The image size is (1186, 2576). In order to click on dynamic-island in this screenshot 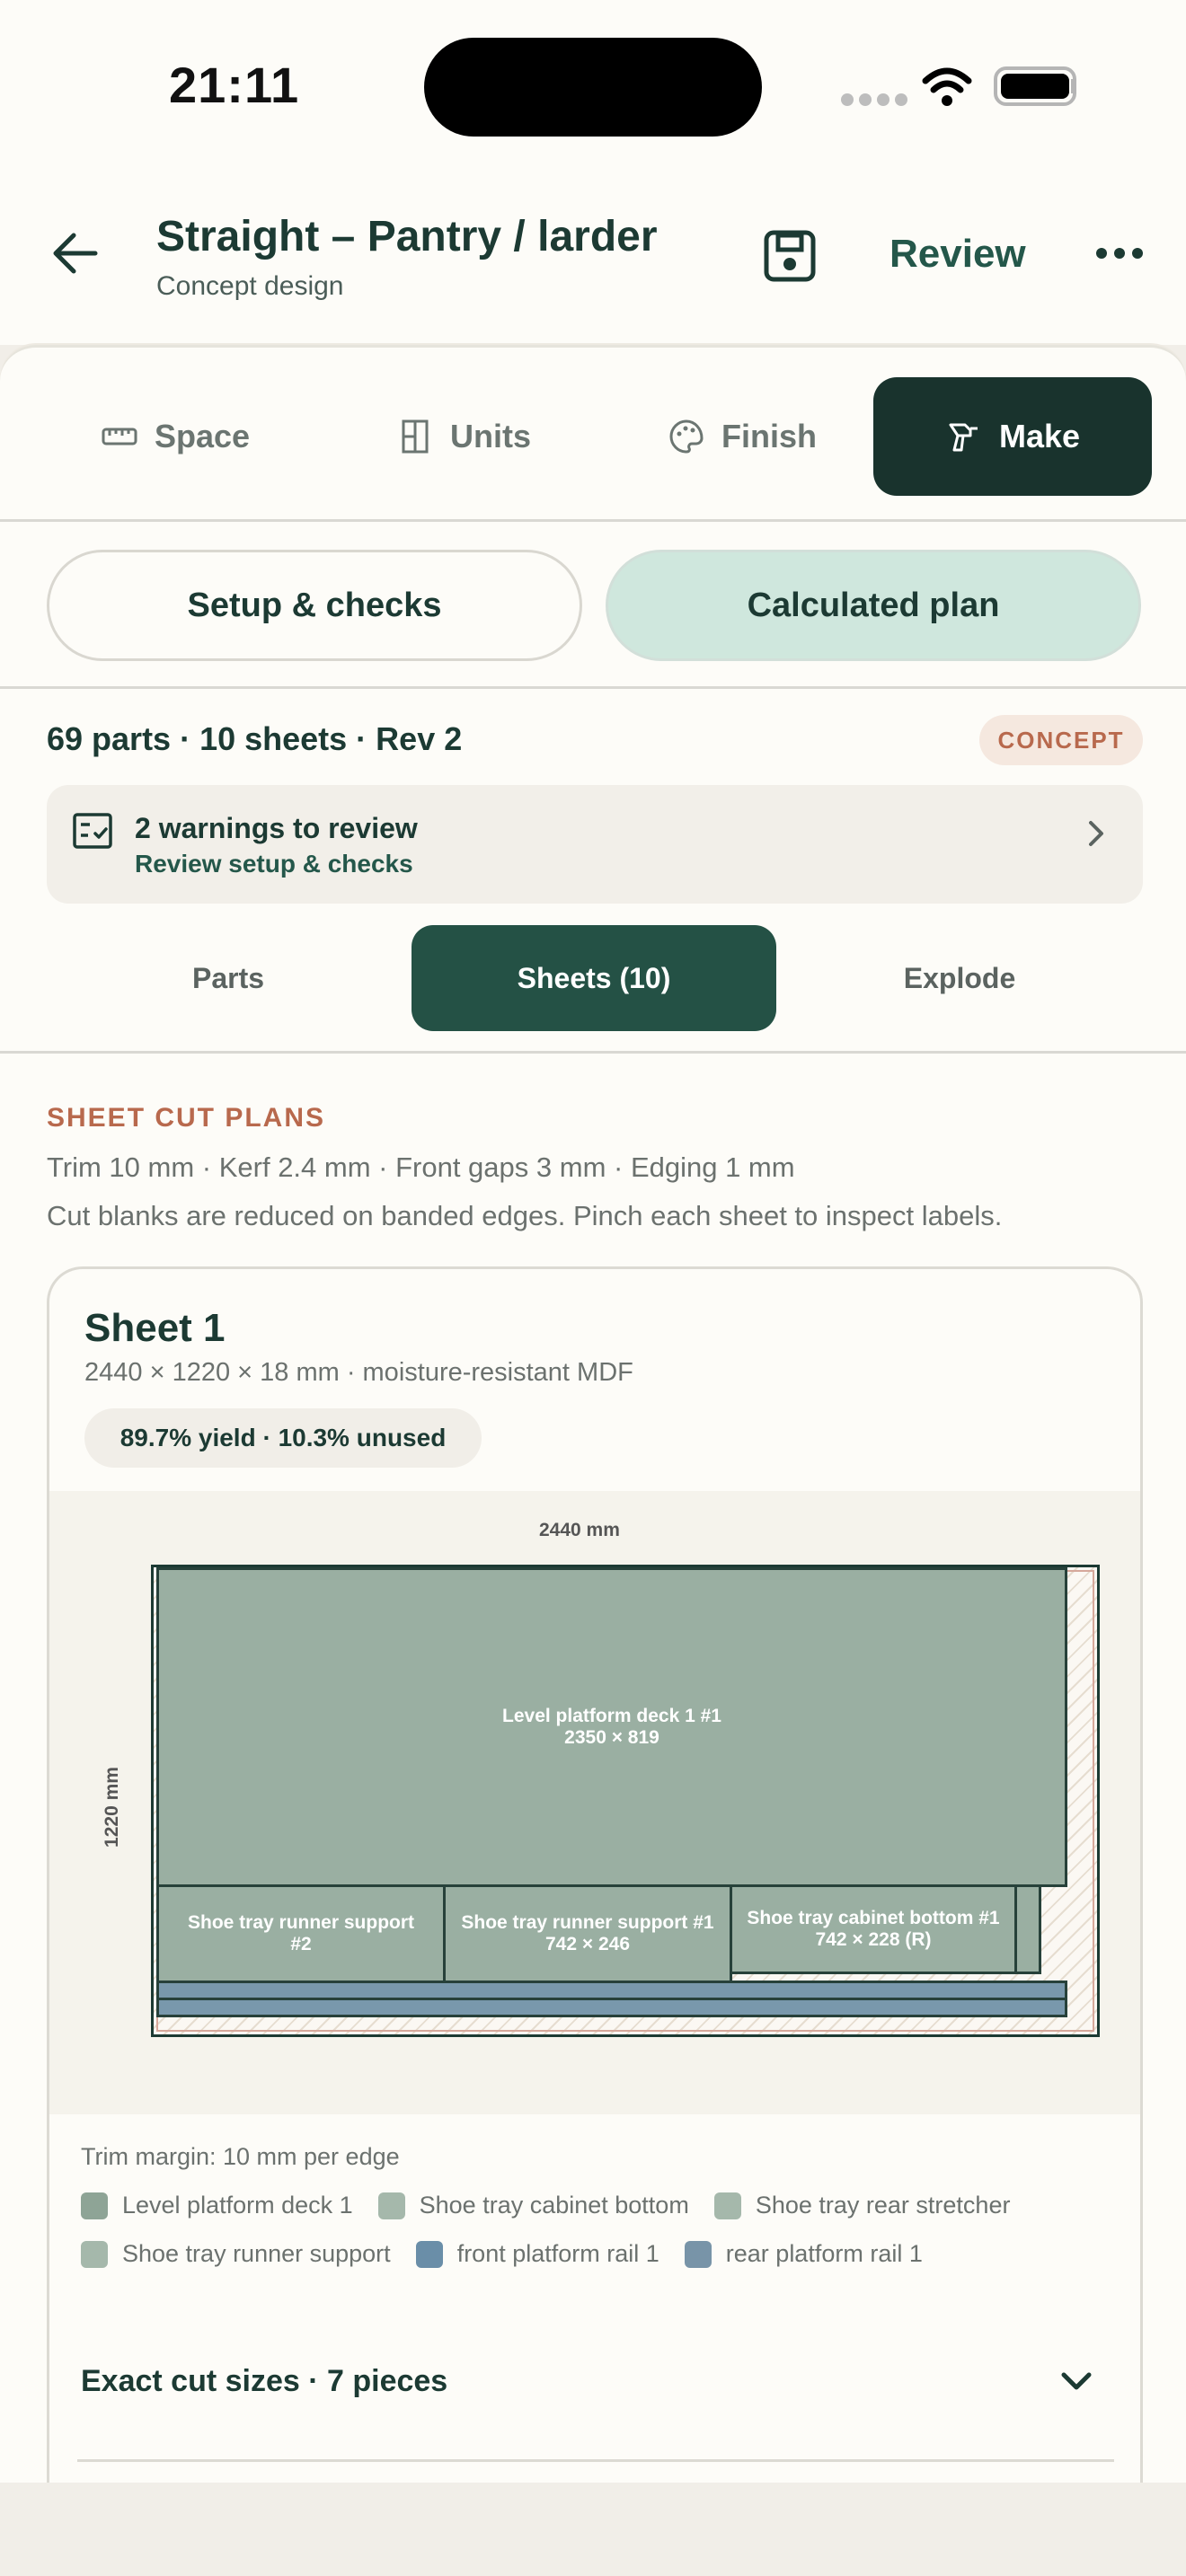, I will do `click(593, 87)`.